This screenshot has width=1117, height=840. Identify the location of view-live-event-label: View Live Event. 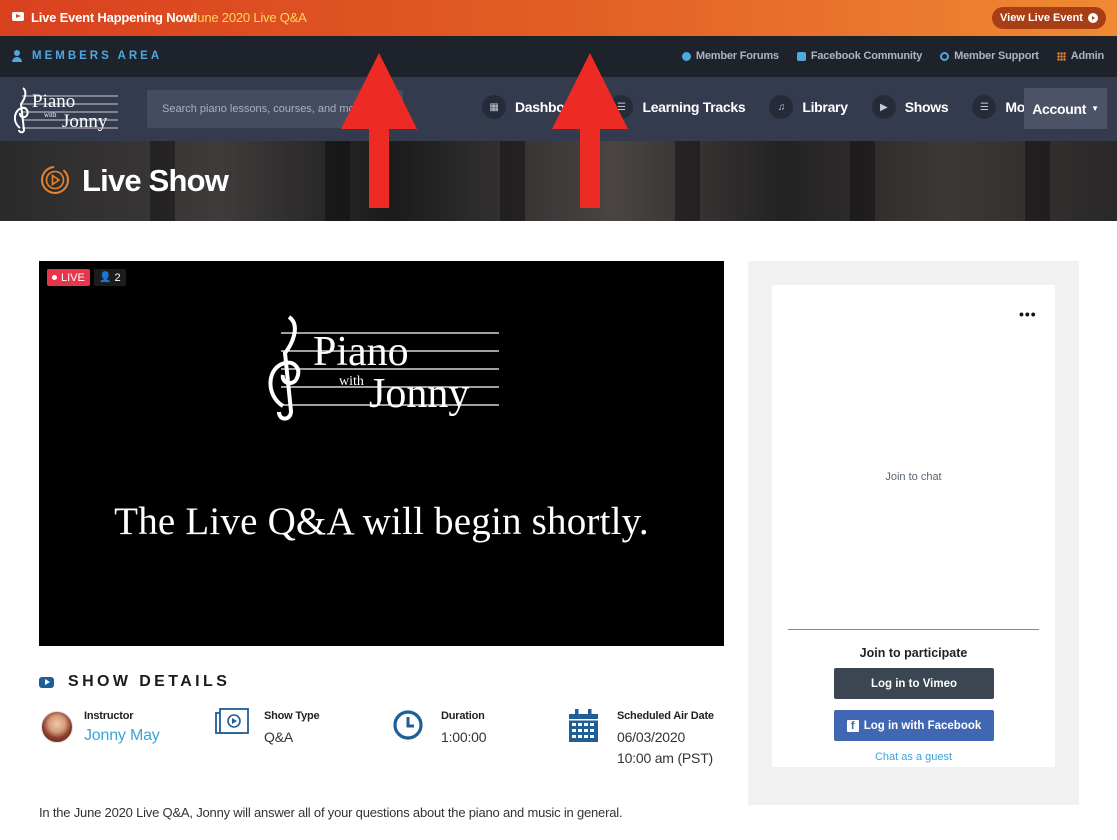
(1041, 18).